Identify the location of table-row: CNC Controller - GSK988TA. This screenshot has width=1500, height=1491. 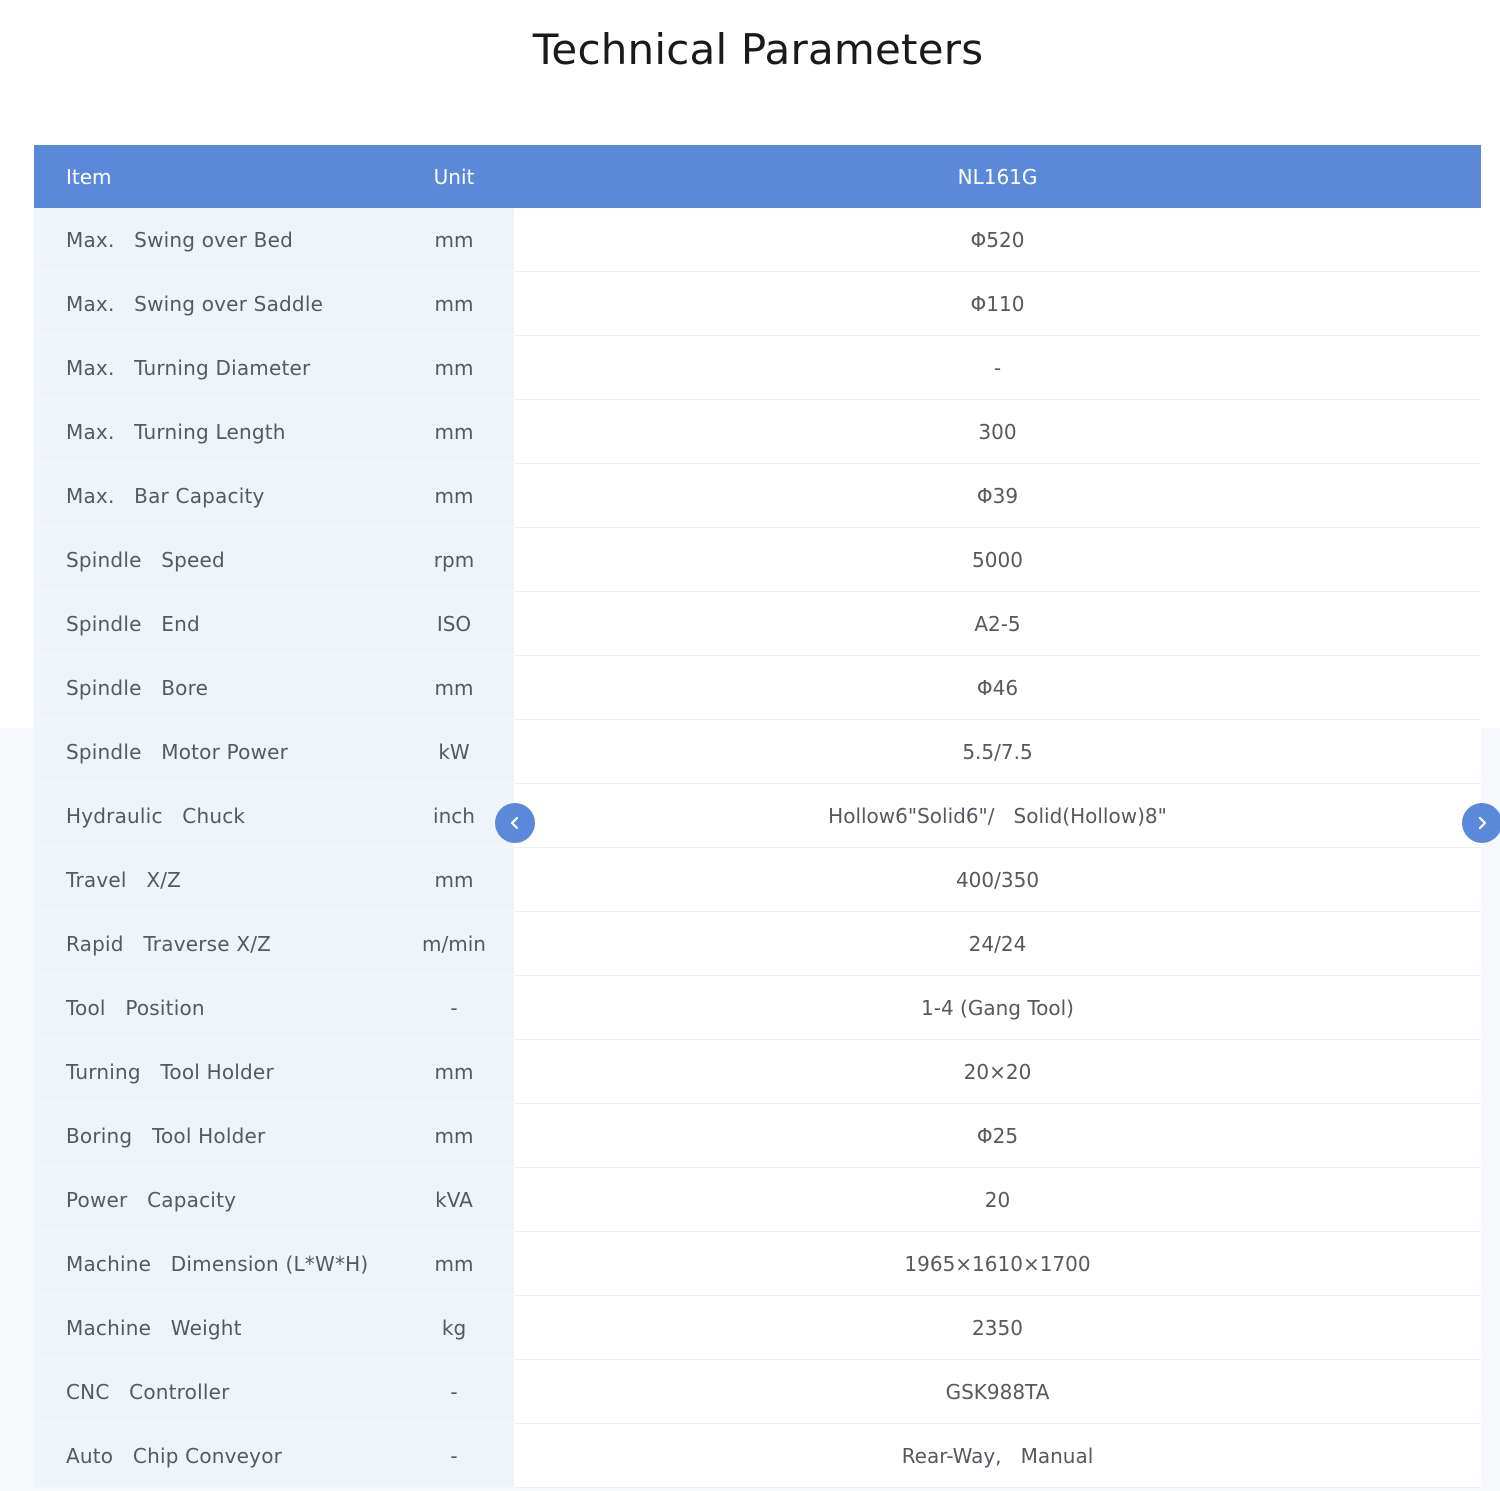
(757, 1391).